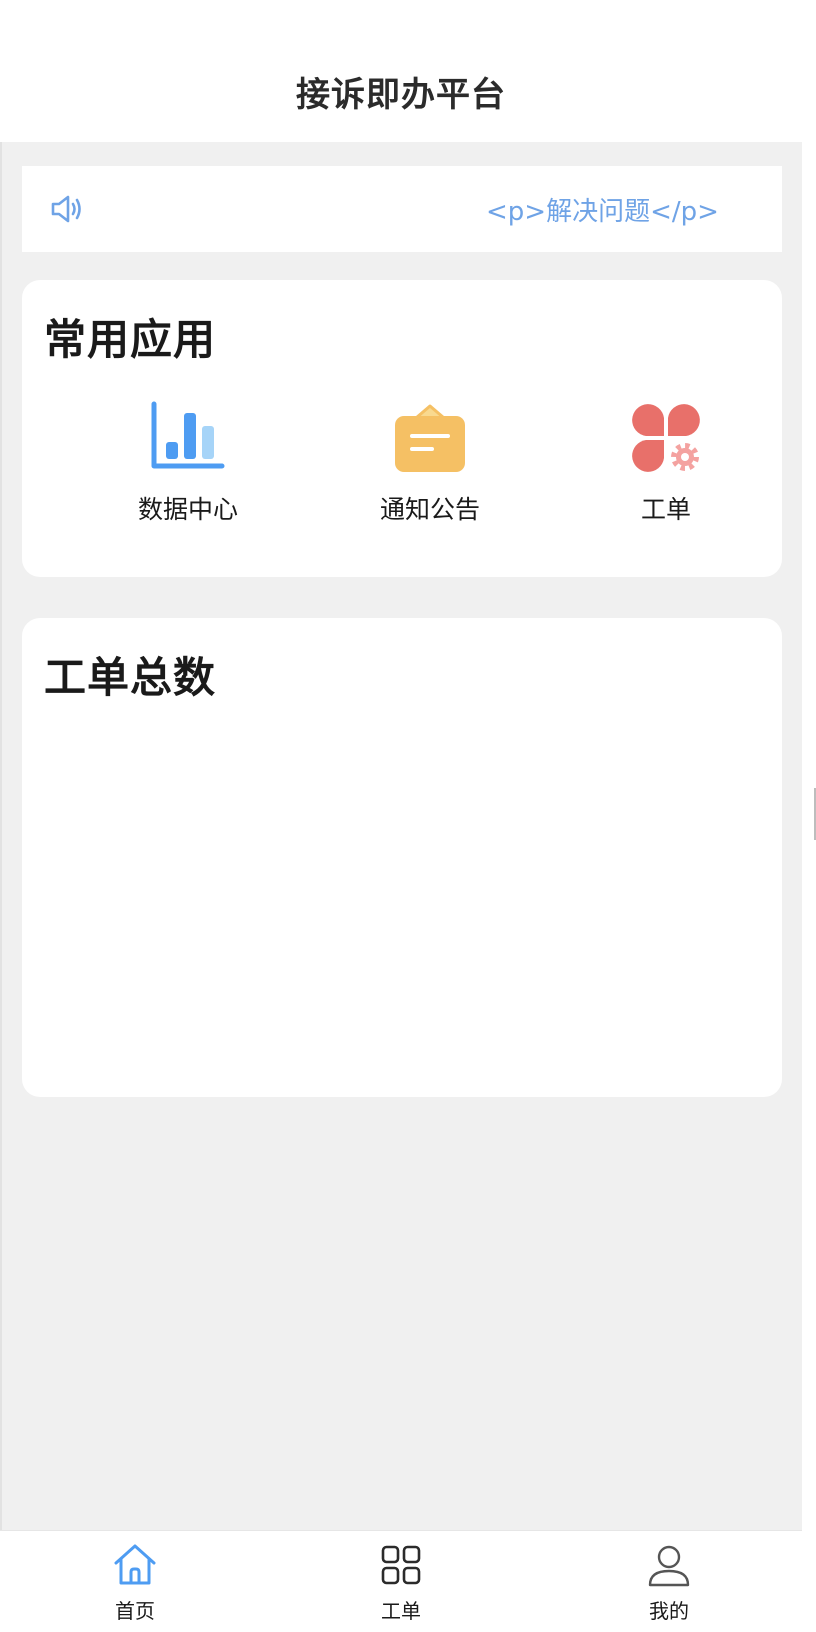 The height and width of the screenshot is (1632, 816). What do you see at coordinates (666, 438) in the screenshot?
I see `work-order-icon` at bounding box center [666, 438].